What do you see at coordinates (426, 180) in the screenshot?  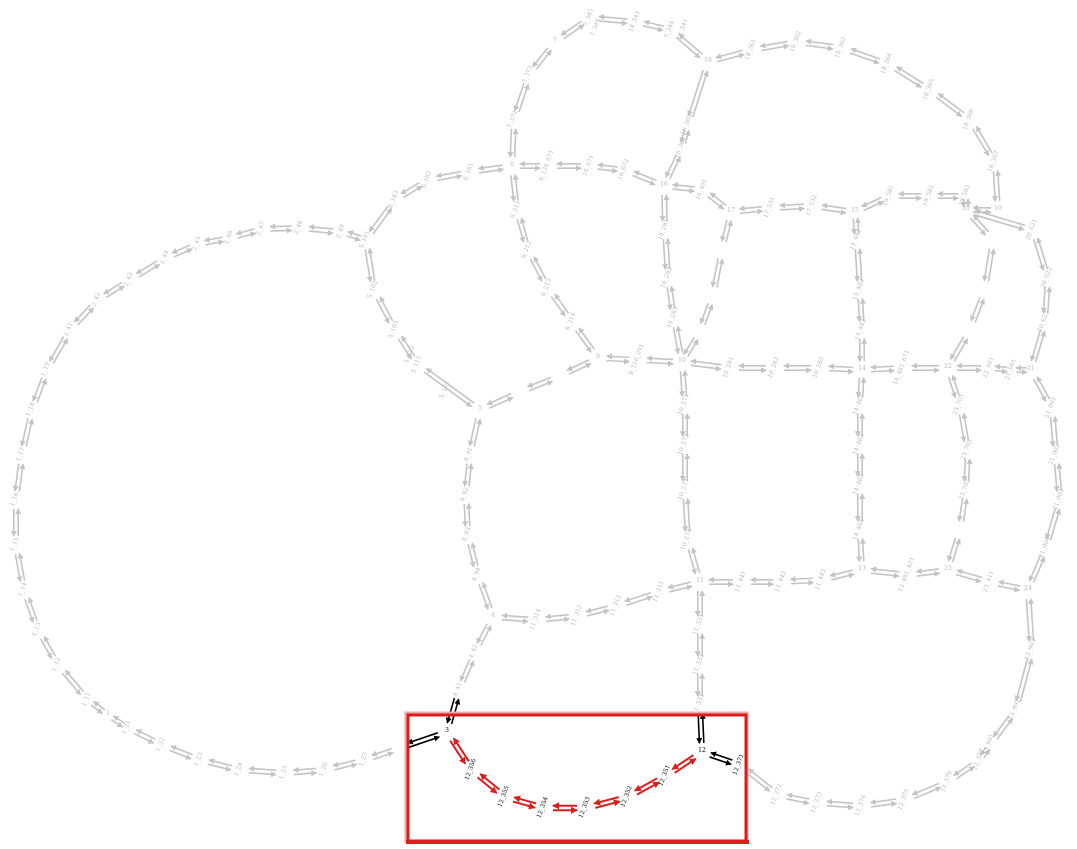 I see `node-label-6_182: 6_182` at bounding box center [426, 180].